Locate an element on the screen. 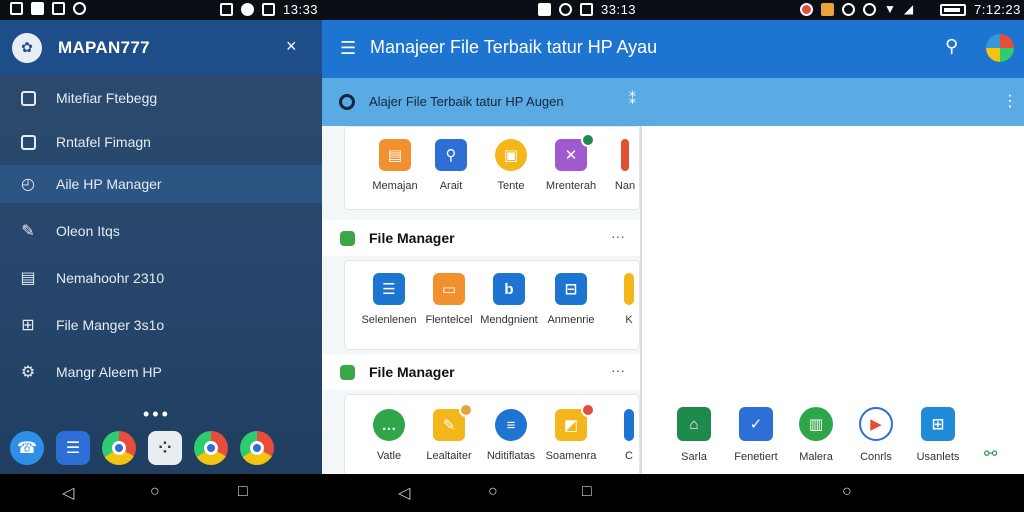 Image resolution: width=1024 pixels, height=512 pixels. pane-divider is located at coordinates (641, 300).